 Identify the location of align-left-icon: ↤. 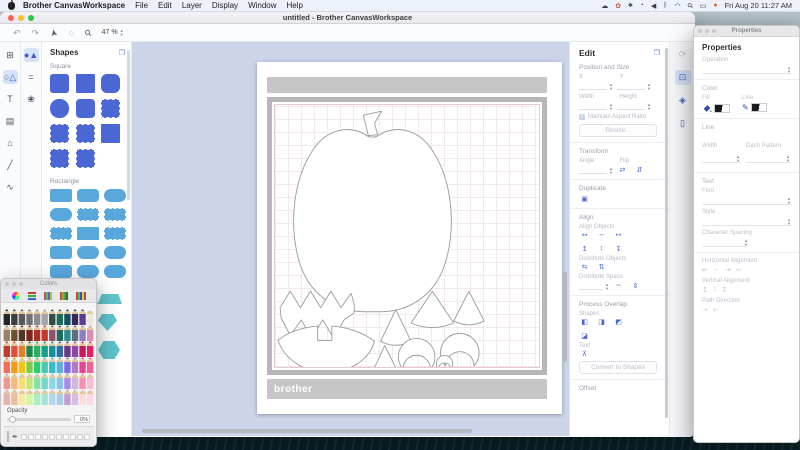
(584, 235).